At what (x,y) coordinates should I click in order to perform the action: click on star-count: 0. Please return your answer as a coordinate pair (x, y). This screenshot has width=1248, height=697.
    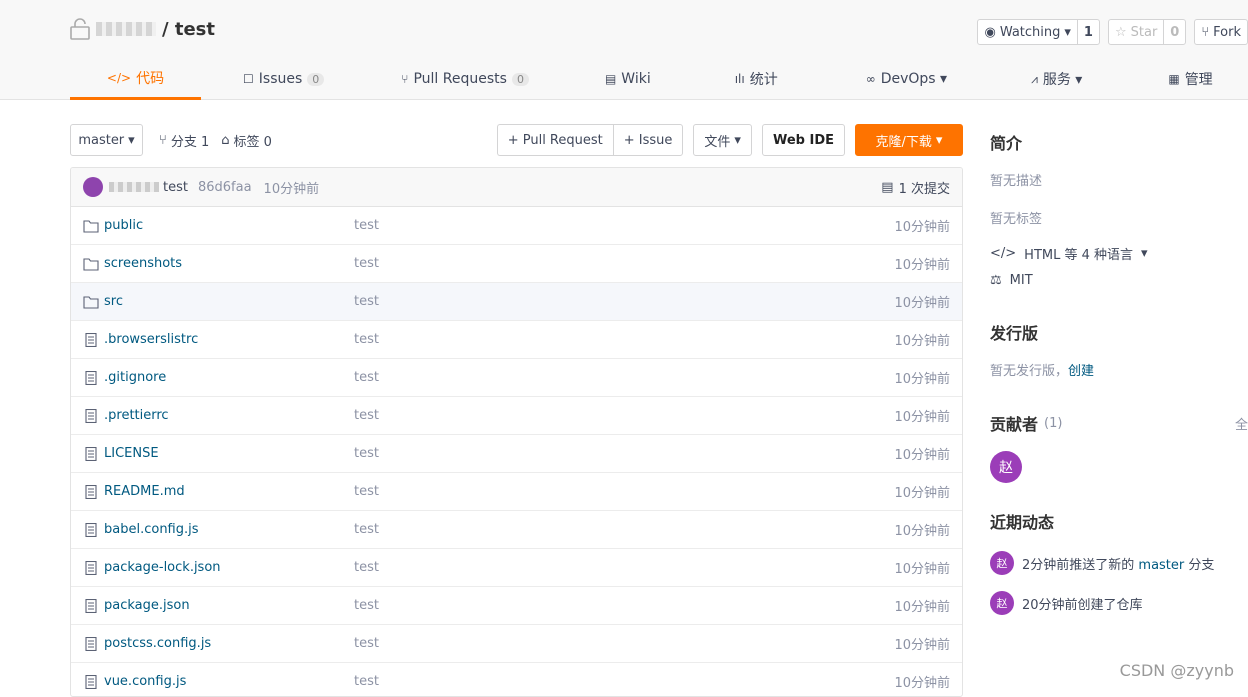
    Looking at the image, I should click on (1174, 32).